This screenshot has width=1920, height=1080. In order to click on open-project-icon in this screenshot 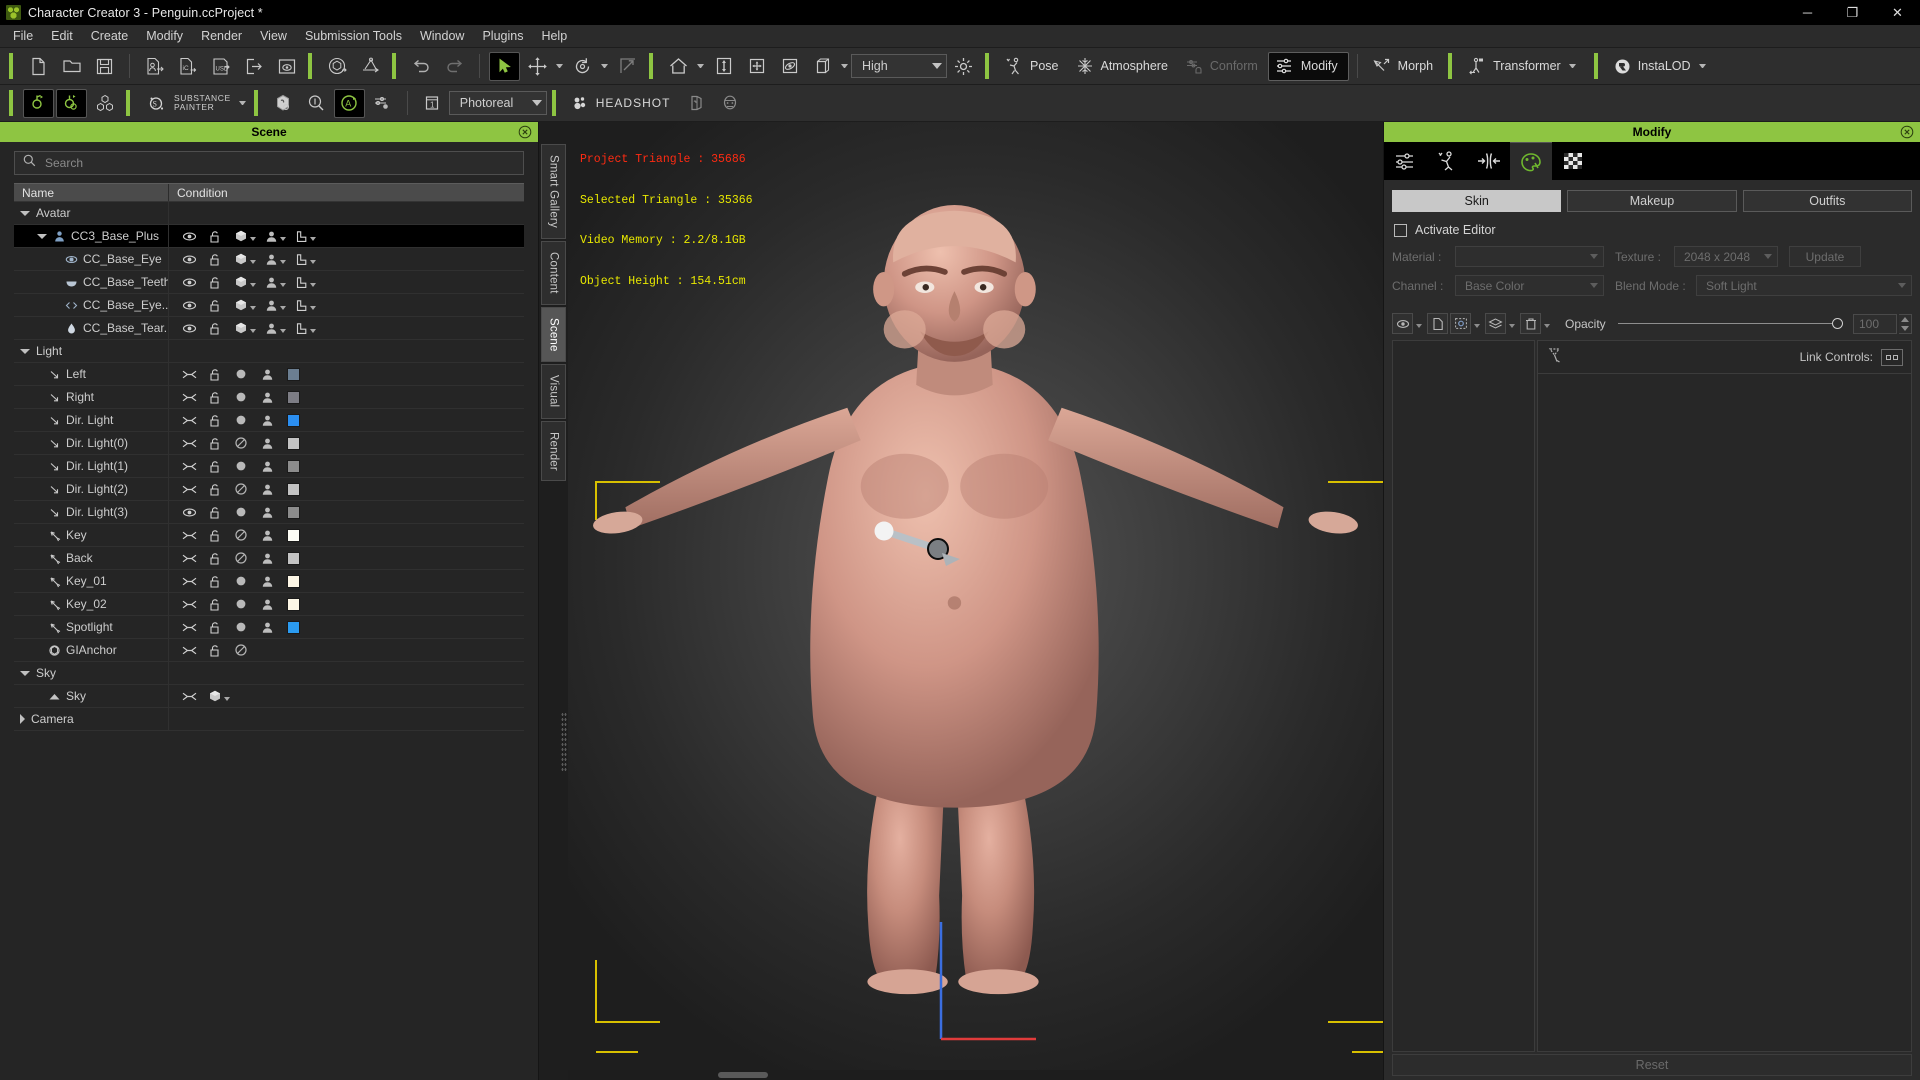, I will do `click(71, 66)`.